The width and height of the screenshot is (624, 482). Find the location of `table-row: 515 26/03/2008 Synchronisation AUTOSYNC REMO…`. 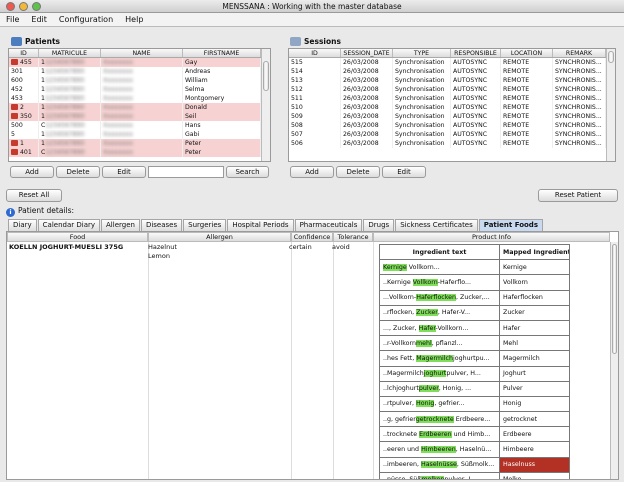

table-row: 515 26/03/2008 Synchronisation AUTOSYNC REMO… is located at coordinates (447, 62).